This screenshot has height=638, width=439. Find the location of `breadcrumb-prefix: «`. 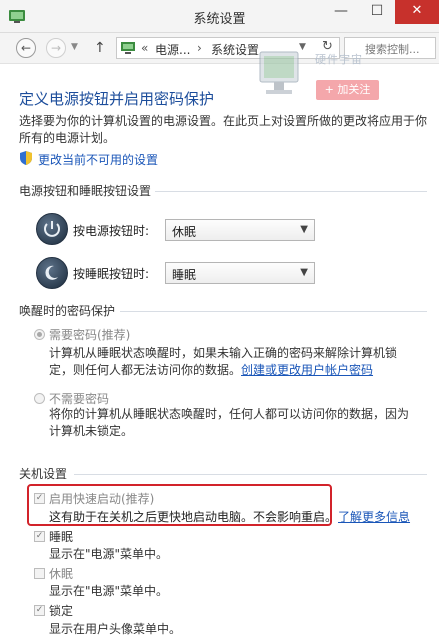

breadcrumb-prefix: « is located at coordinates (145, 48).